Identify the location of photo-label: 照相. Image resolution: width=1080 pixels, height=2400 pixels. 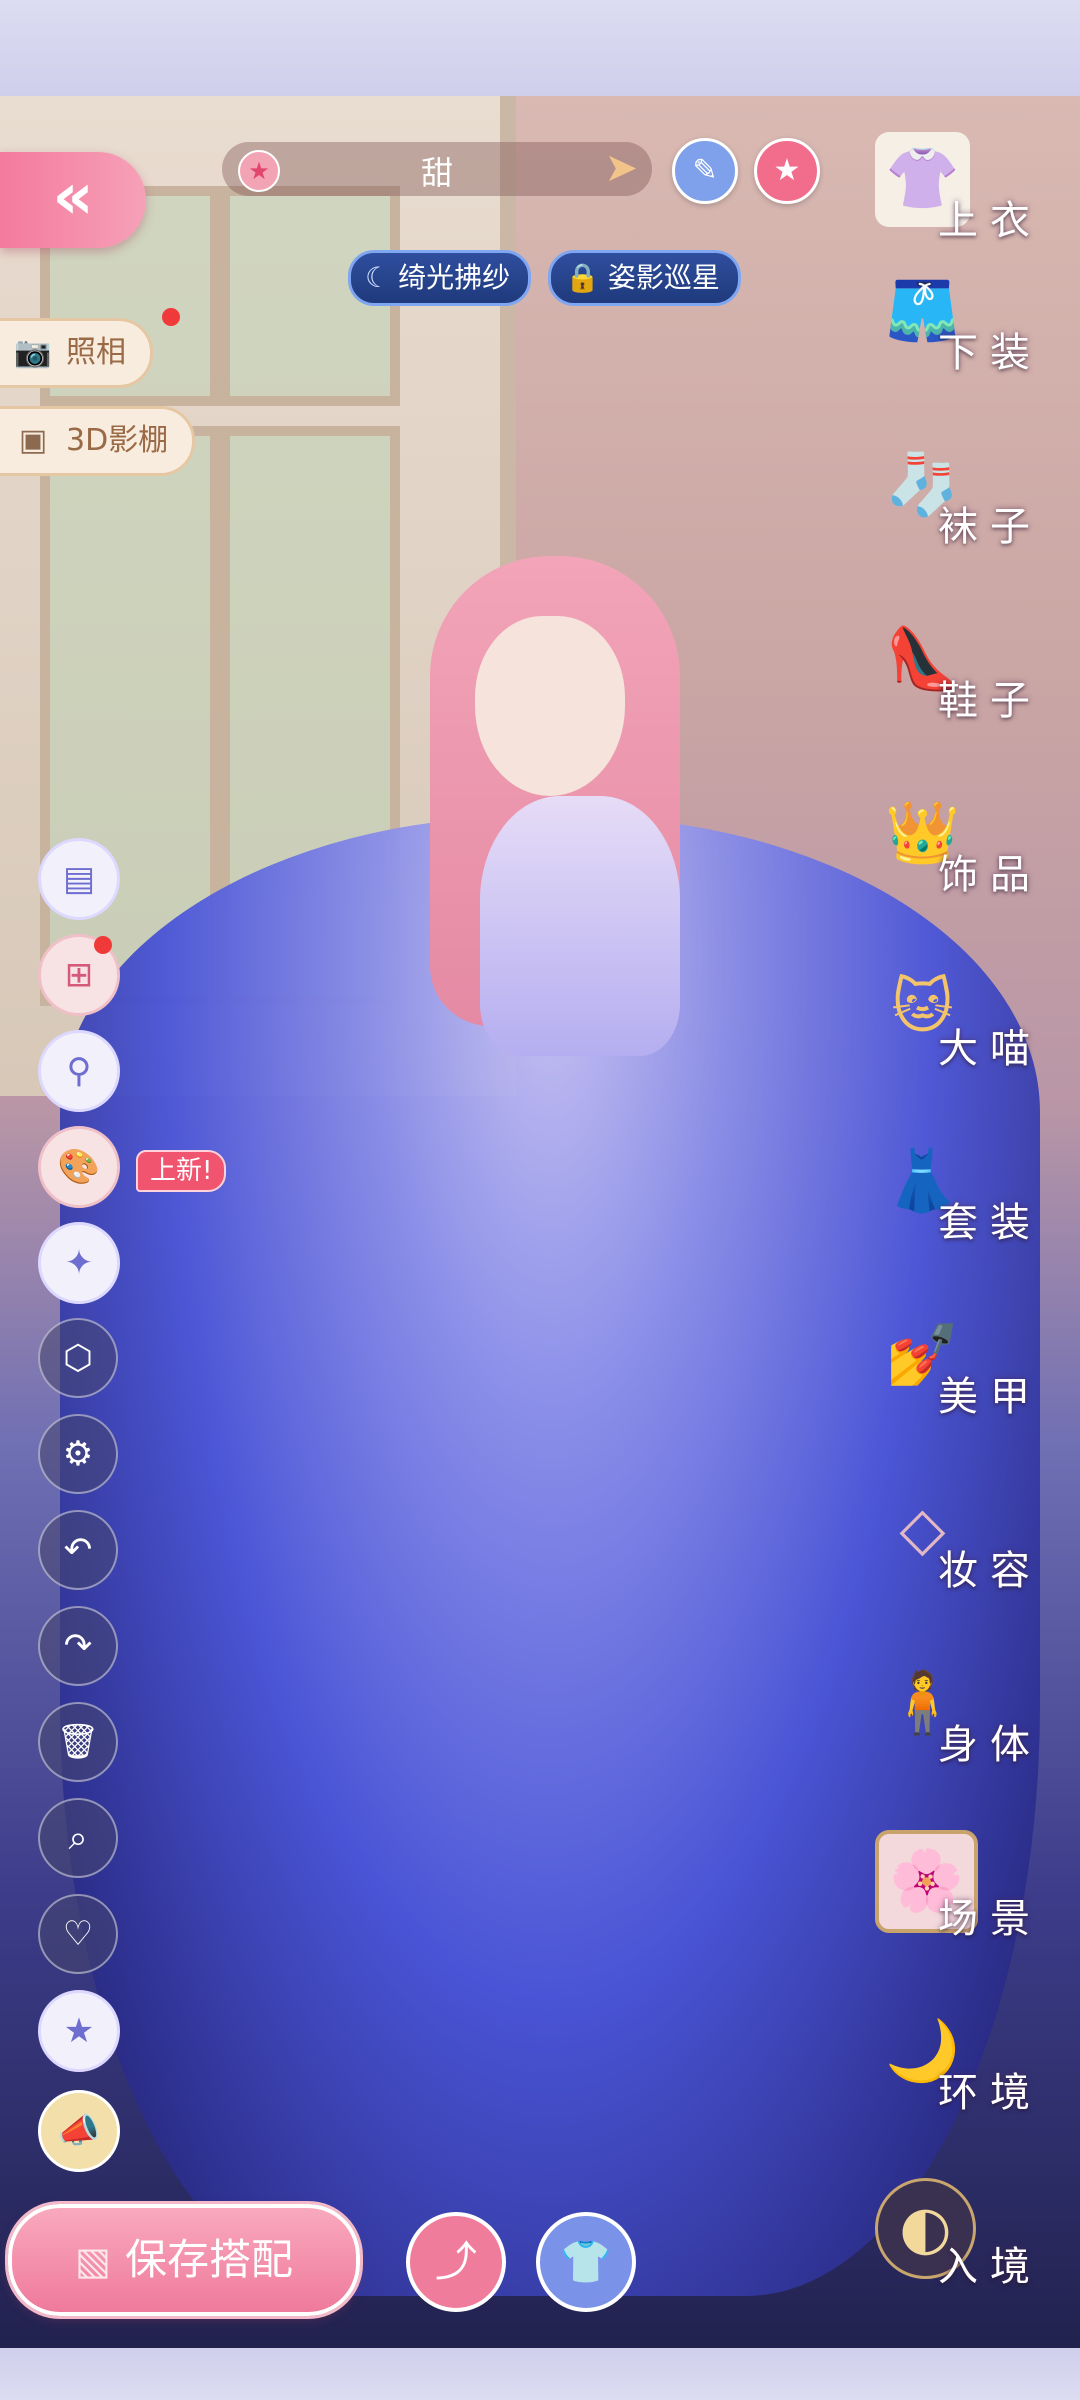
(96, 352).